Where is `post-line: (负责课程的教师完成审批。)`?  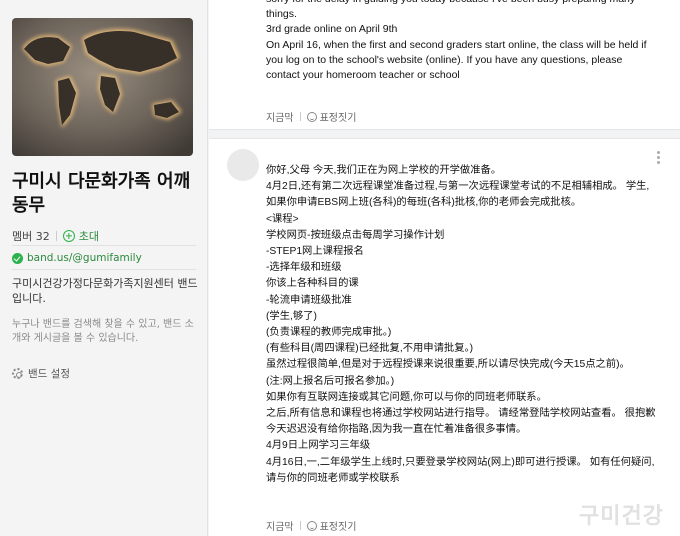 post-line: (负责课程的教师完成审批。) is located at coordinates (329, 333).